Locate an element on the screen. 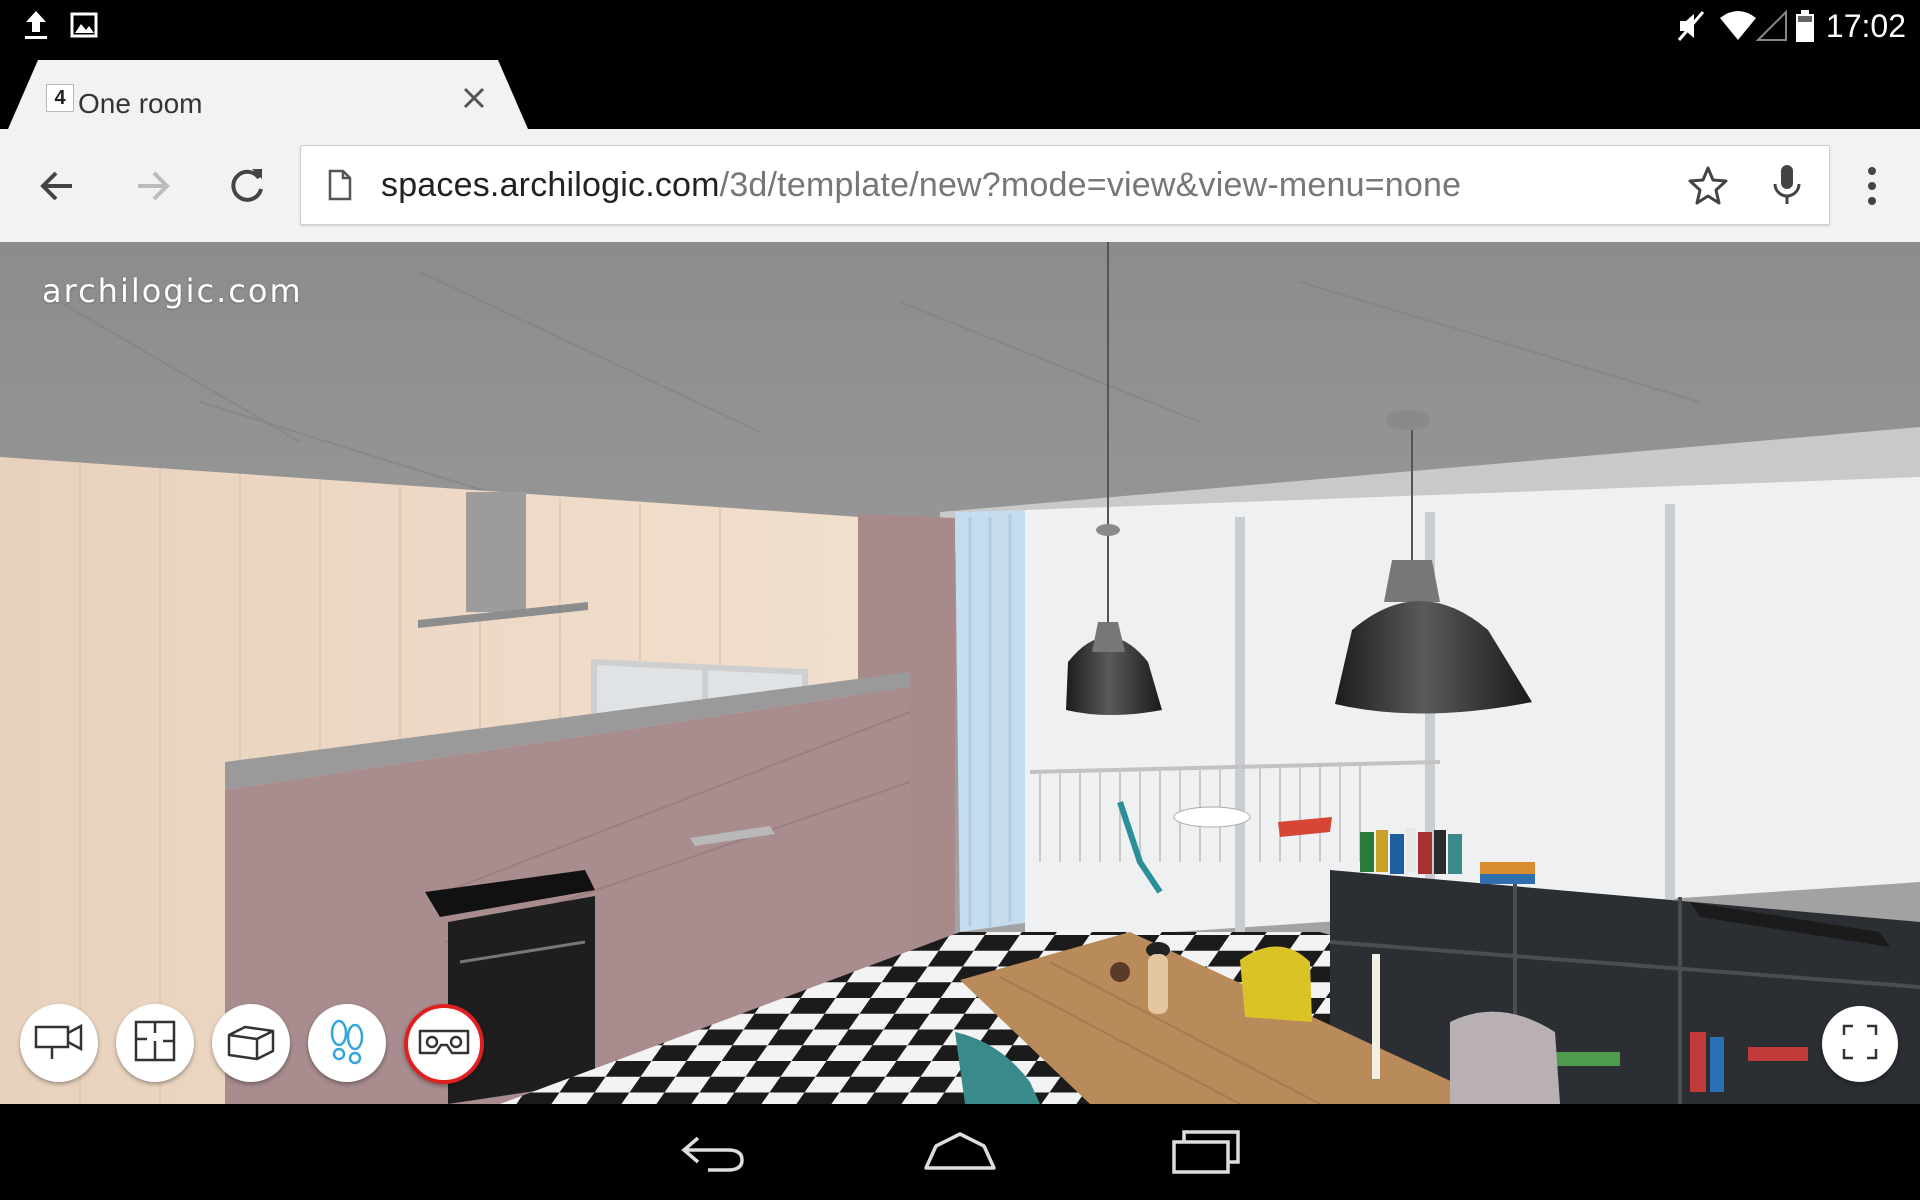 This screenshot has height=1200, width=1920. walk-mode-button is located at coordinates (347, 1043).